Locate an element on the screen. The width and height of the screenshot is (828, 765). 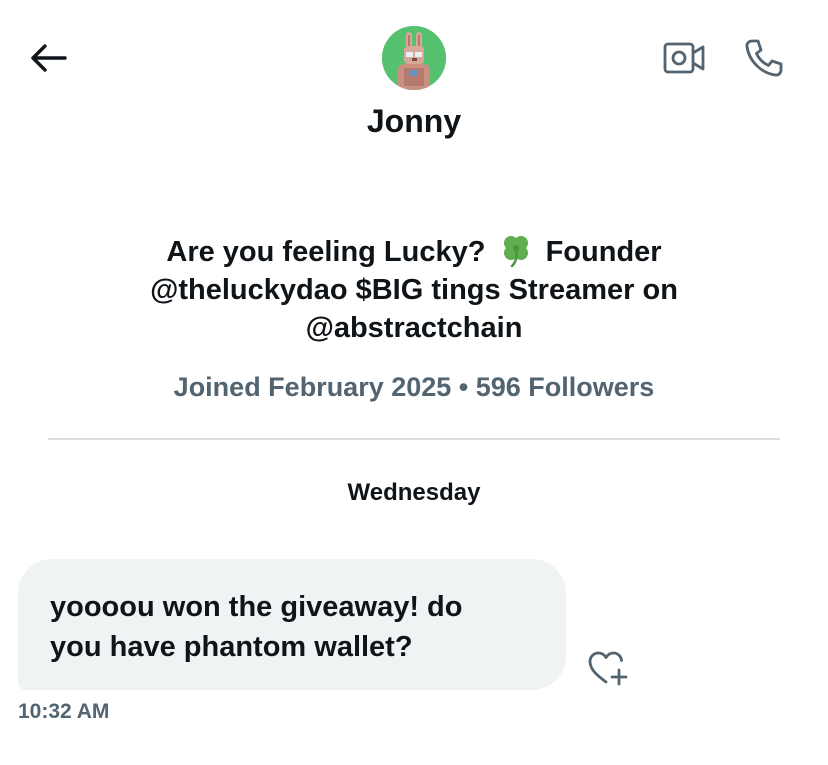
bio-text-1b: Founder is located at coordinates (603, 252).